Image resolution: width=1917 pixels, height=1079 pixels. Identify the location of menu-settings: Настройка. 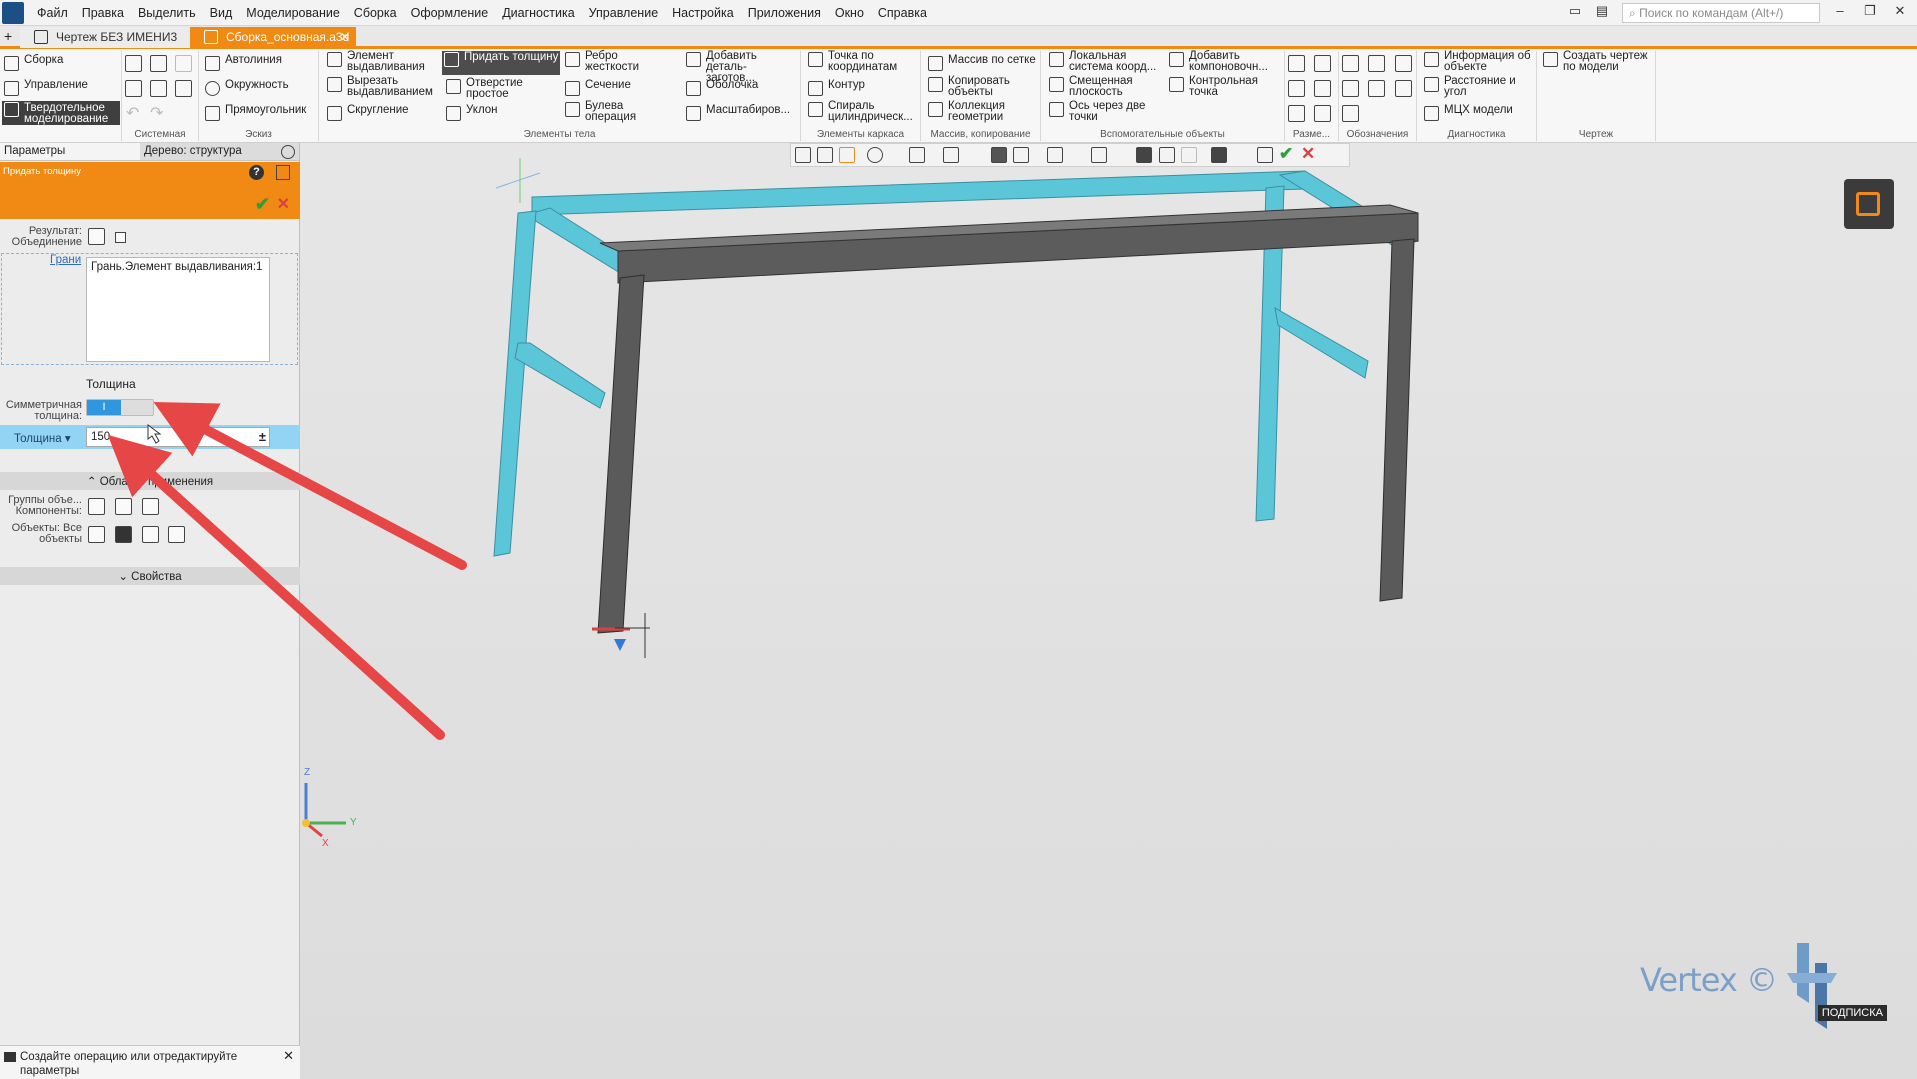
(703, 13).